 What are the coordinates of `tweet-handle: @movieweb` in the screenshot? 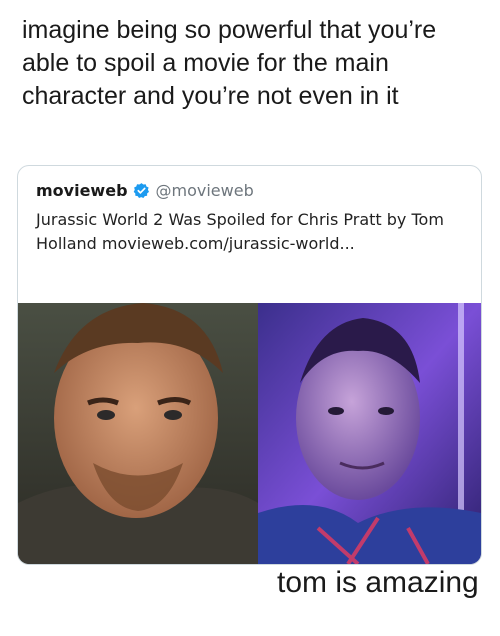 It's located at (205, 190).